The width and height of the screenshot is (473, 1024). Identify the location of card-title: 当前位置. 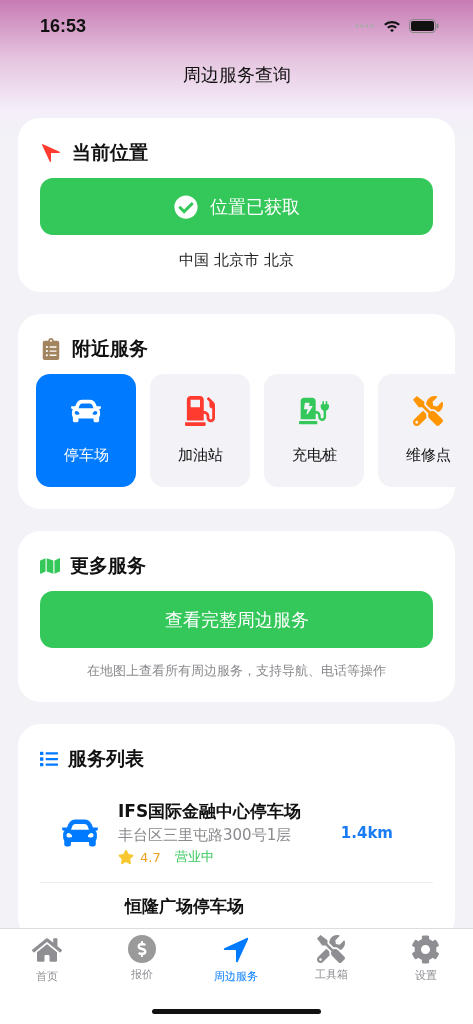
(110, 152).